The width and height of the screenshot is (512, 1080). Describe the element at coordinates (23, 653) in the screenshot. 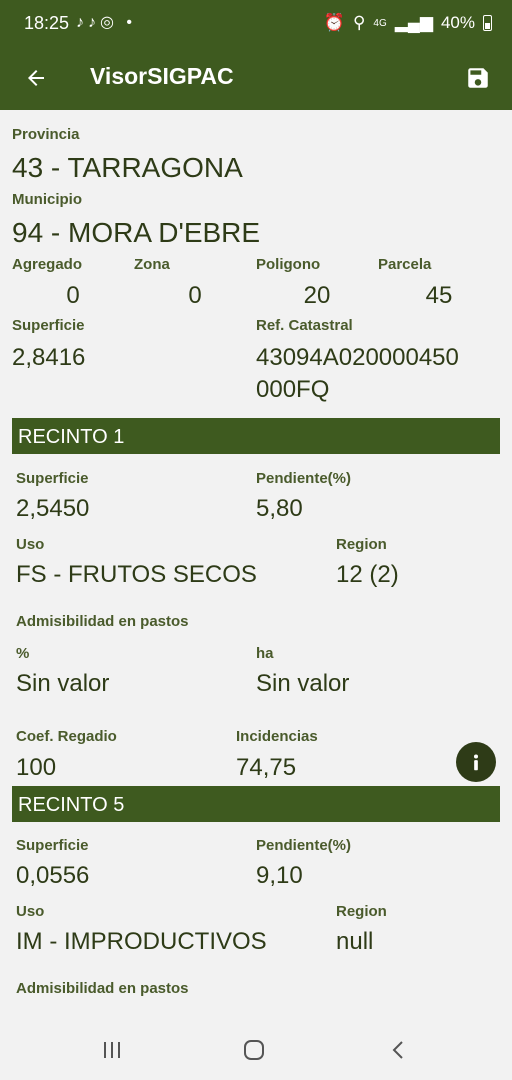

I see `recinto-1-pct-label: %` at that location.